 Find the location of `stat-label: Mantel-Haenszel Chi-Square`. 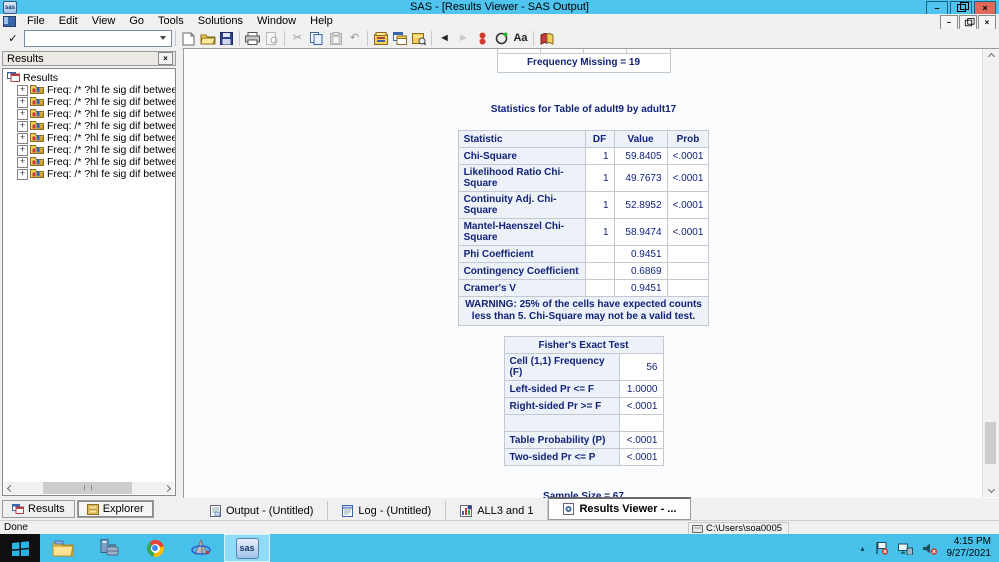

stat-label: Mantel-Haenszel Chi-Square is located at coordinates (521, 232).